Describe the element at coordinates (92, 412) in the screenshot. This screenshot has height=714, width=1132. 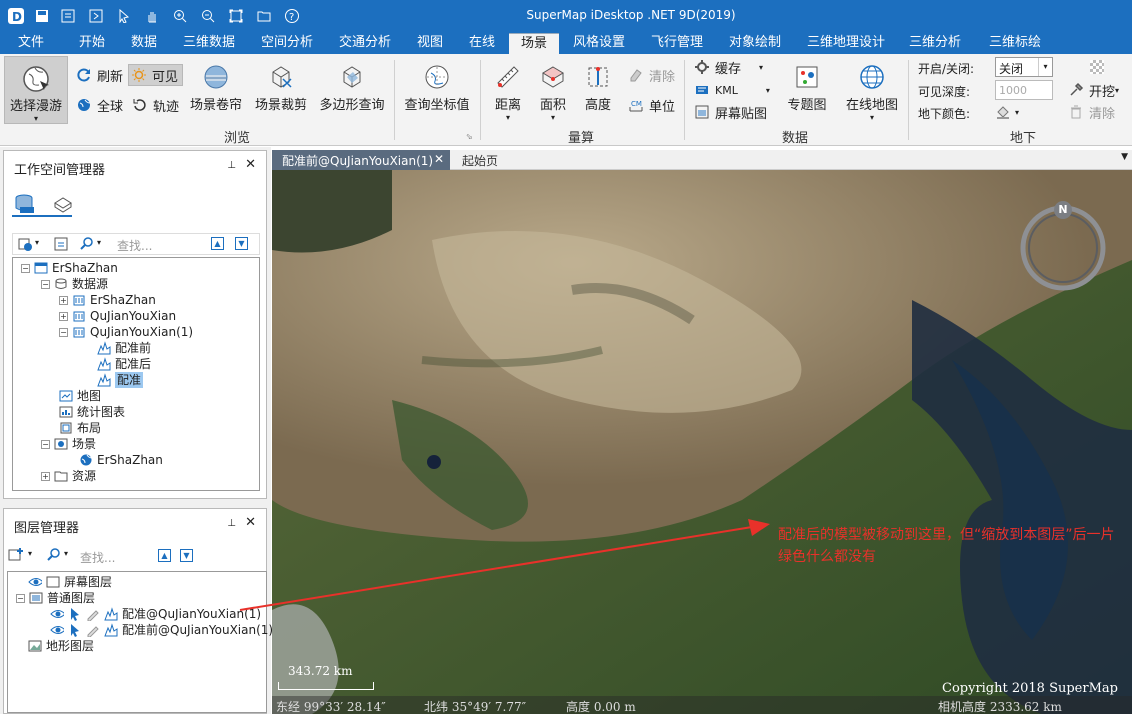
I see `tree-node-charts: 统计图表` at that location.